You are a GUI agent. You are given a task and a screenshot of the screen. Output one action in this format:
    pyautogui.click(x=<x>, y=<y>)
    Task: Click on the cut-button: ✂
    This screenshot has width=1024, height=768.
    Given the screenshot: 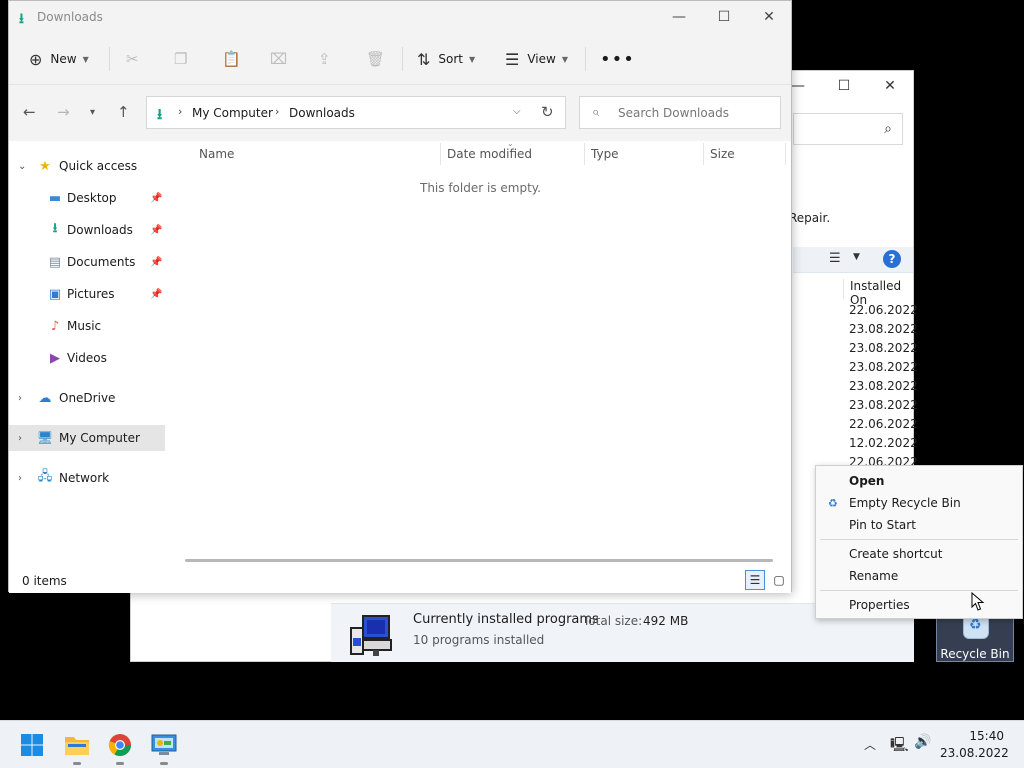 What is the action you would take?
    pyautogui.click(x=136, y=59)
    